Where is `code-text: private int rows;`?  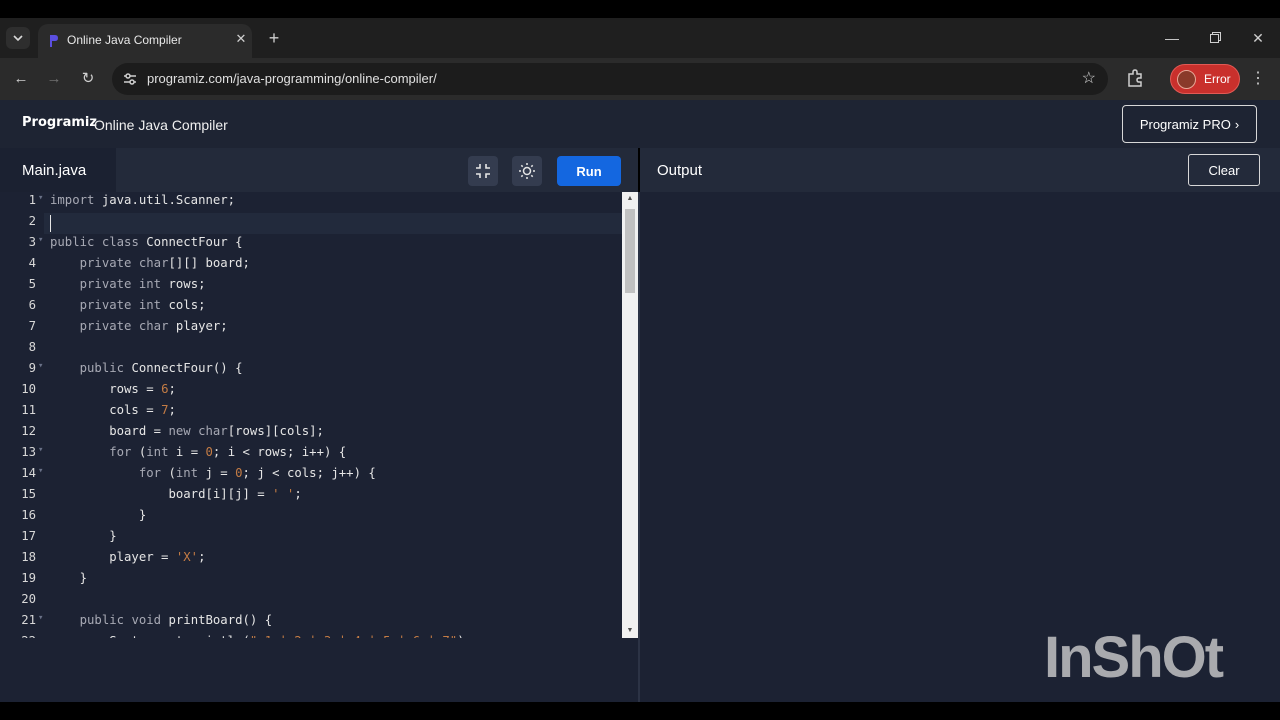
code-text: private int rows; is located at coordinates (142, 284).